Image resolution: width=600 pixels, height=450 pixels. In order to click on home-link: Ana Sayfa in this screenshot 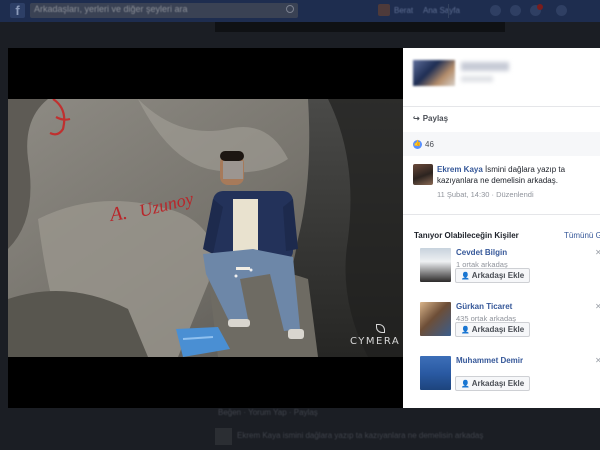, I will do `click(441, 10)`.